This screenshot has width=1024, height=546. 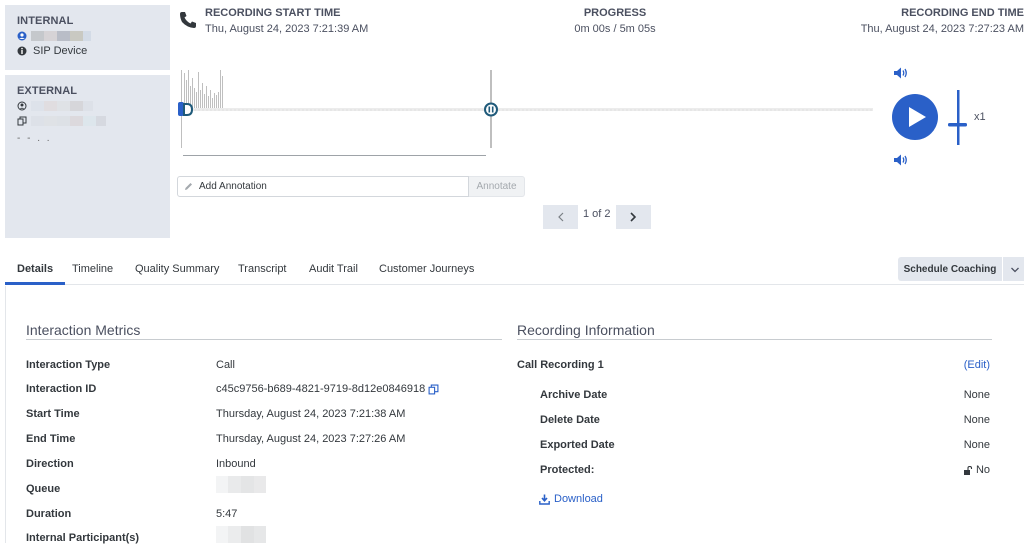 I want to click on annotation-field, so click(x=323, y=186).